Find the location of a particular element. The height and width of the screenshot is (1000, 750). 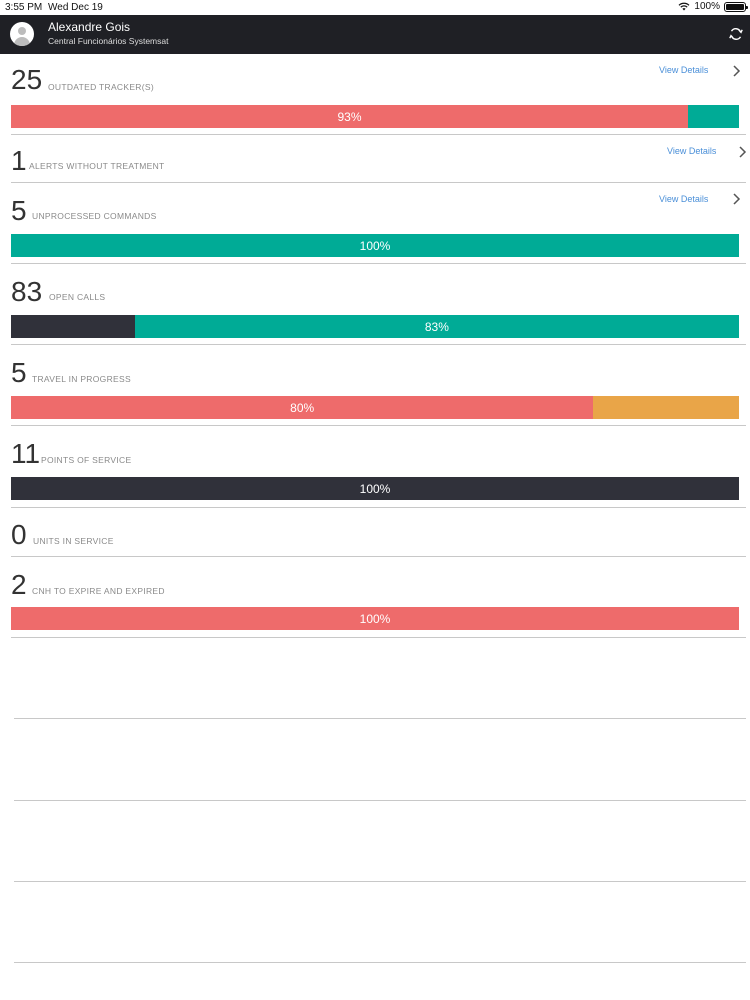

progress-fill: 83% is located at coordinates (436, 326).